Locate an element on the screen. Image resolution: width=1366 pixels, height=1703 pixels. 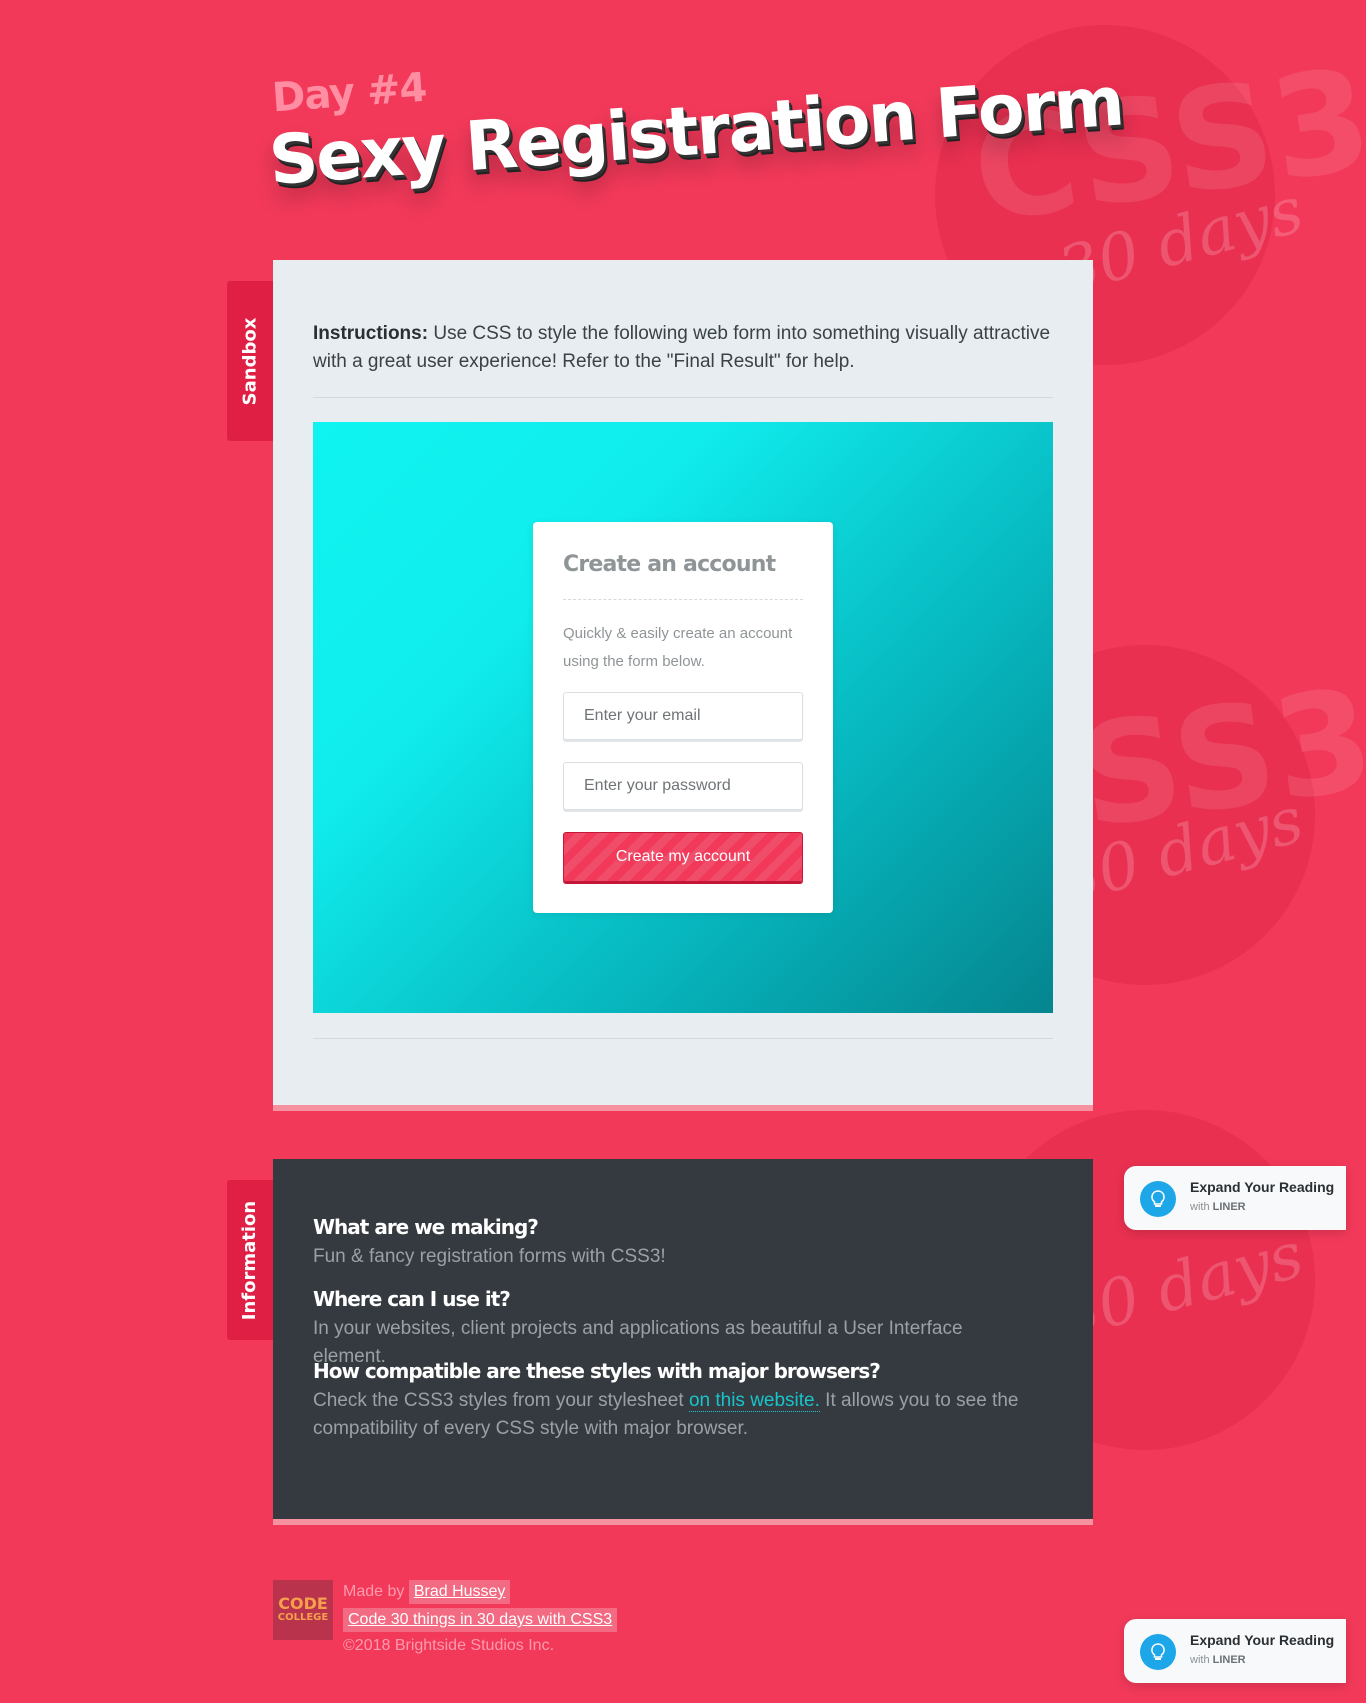
logo-text: CODE is located at coordinates (303, 1603).